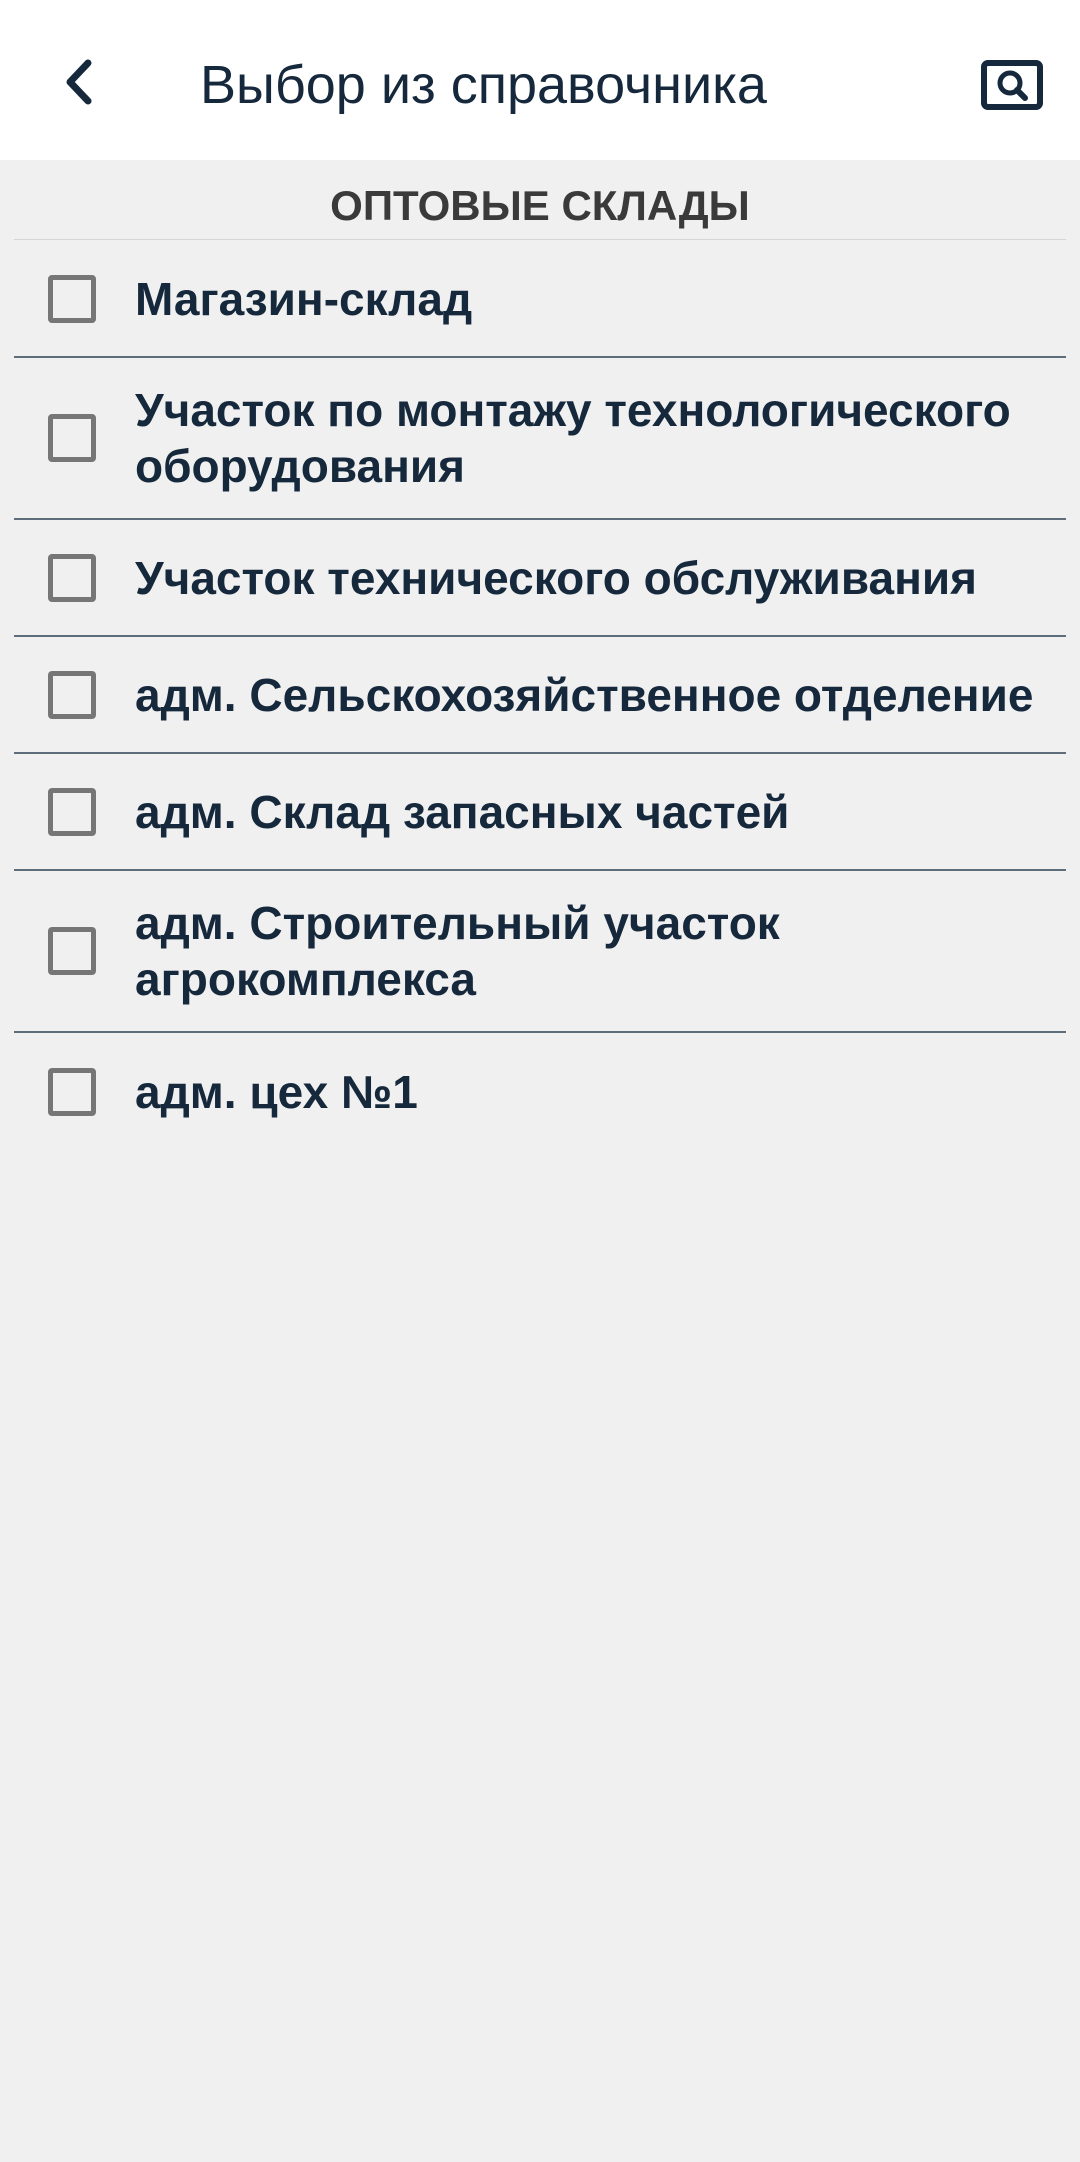 The height and width of the screenshot is (2162, 1080). I want to click on list-item-label: адм. Строительный участок агрокомплекса, so click(457, 951).